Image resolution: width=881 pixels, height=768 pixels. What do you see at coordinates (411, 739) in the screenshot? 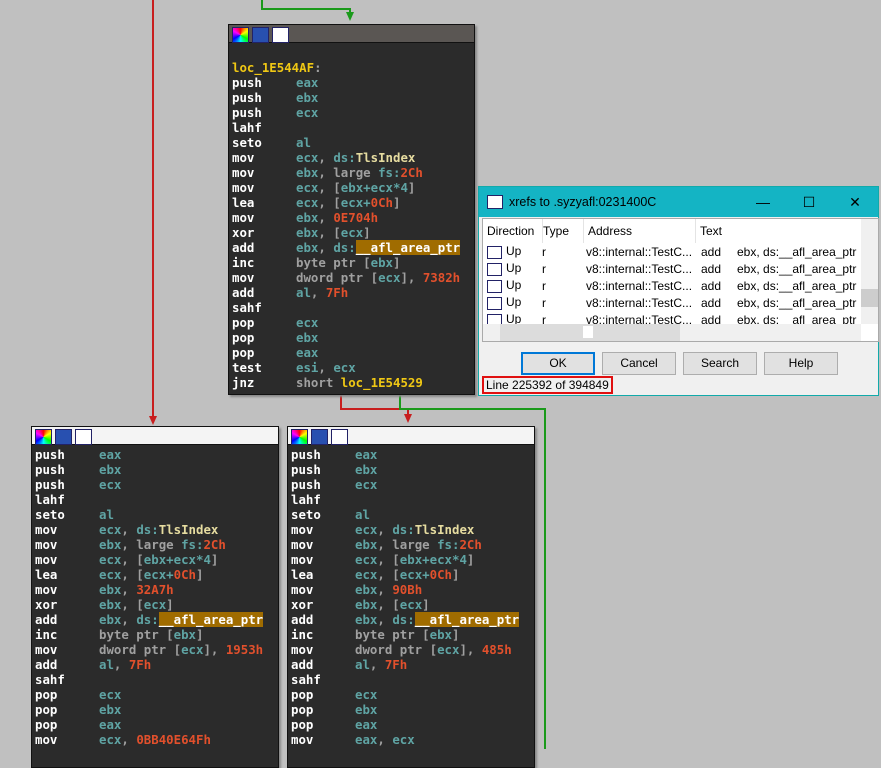
I see `code-line: mov eax, ecx` at bounding box center [411, 739].